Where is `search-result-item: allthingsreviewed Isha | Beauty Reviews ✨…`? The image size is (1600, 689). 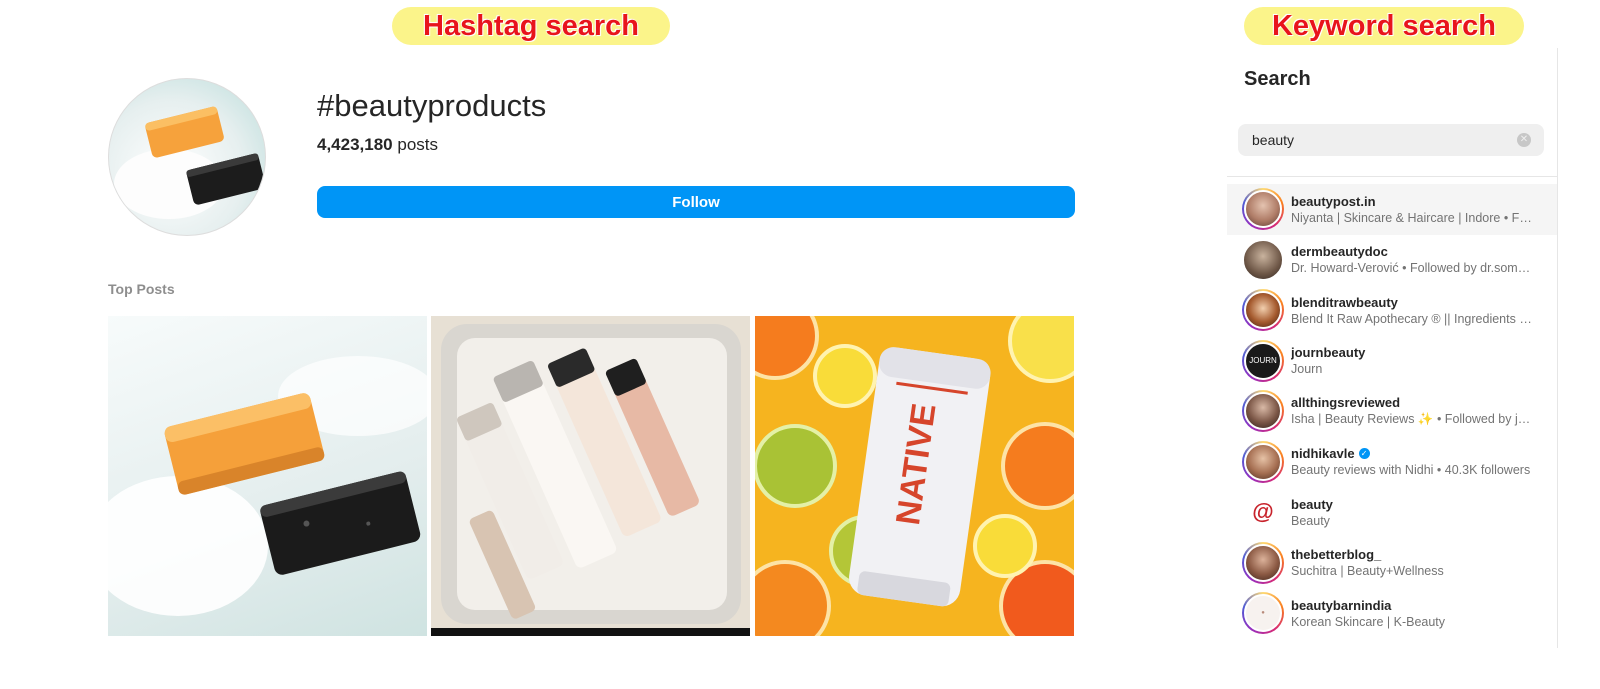 search-result-item: allthingsreviewed Isha | Beauty Reviews ✨… is located at coordinates (1392, 411).